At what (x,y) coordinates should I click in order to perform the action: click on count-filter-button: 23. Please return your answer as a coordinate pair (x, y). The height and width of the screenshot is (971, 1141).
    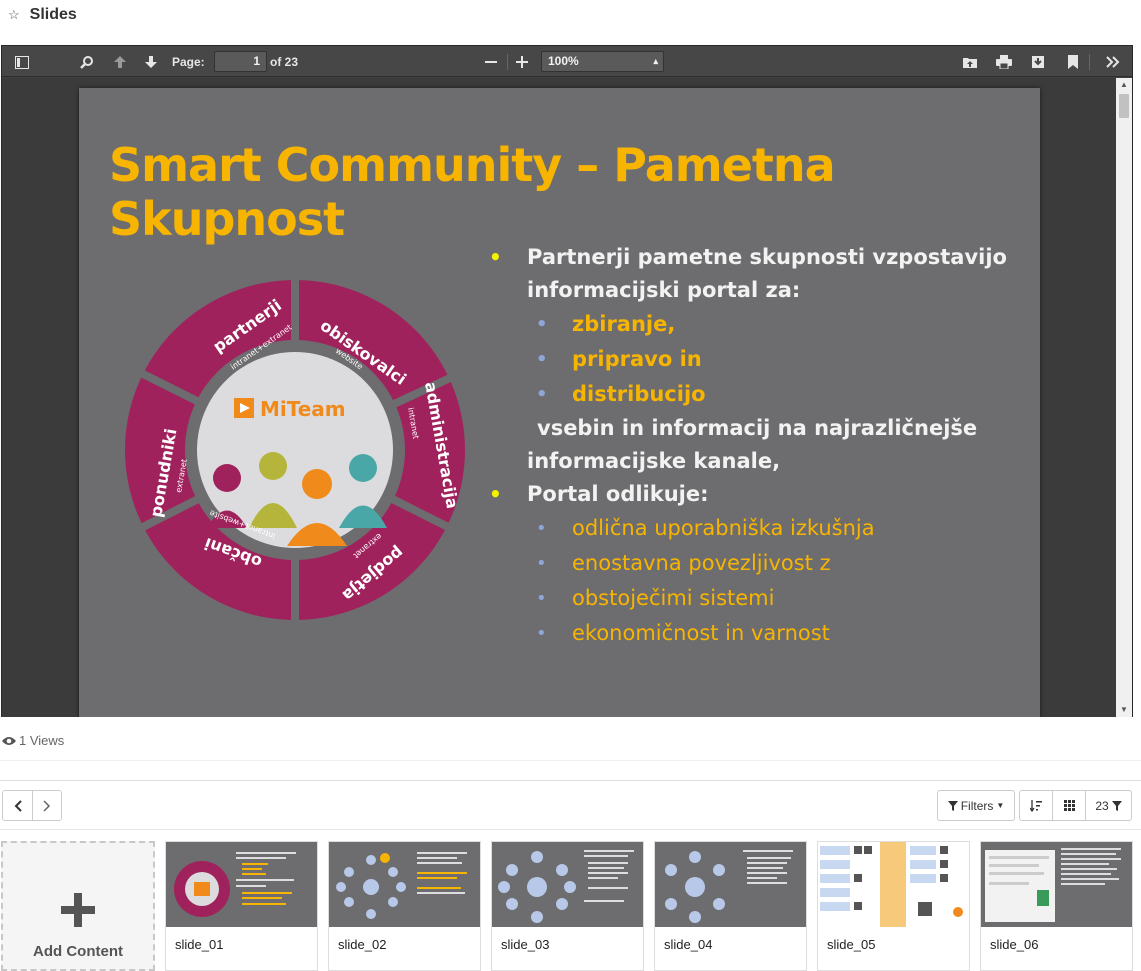
    Looking at the image, I should click on (1108, 805).